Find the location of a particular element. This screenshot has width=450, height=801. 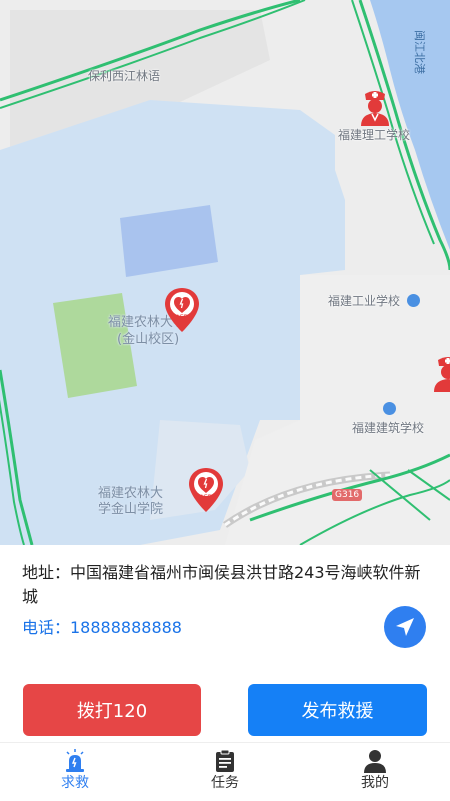

map-label-poly: 保利西江林语 is located at coordinates (124, 76).